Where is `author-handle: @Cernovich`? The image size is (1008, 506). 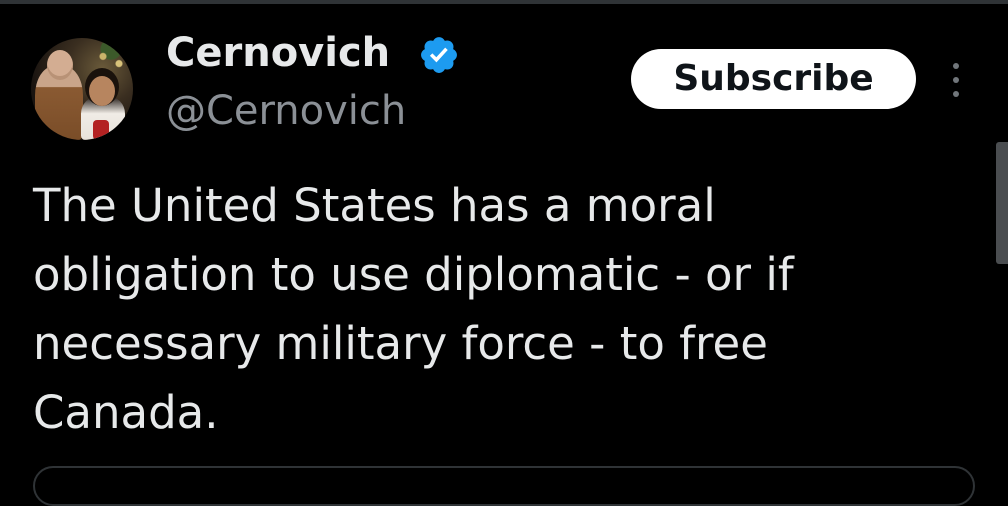 author-handle: @Cernovich is located at coordinates (286, 111).